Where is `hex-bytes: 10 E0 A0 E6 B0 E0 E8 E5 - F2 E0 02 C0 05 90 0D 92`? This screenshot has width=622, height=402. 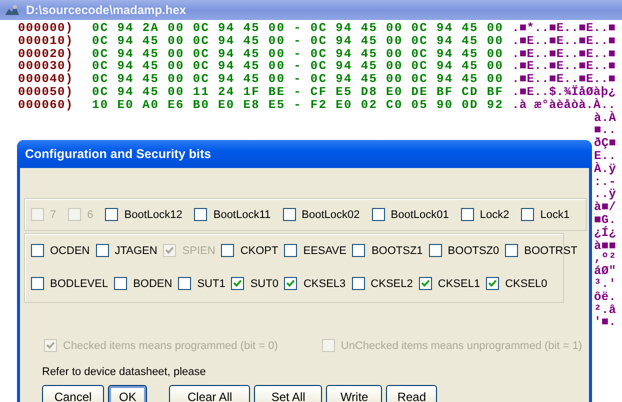 hex-bytes: 10 E0 A0 E6 B0 E0 E8 E5 - F2 E0 02 C0 05 90 0D 92 is located at coordinates (298, 105).